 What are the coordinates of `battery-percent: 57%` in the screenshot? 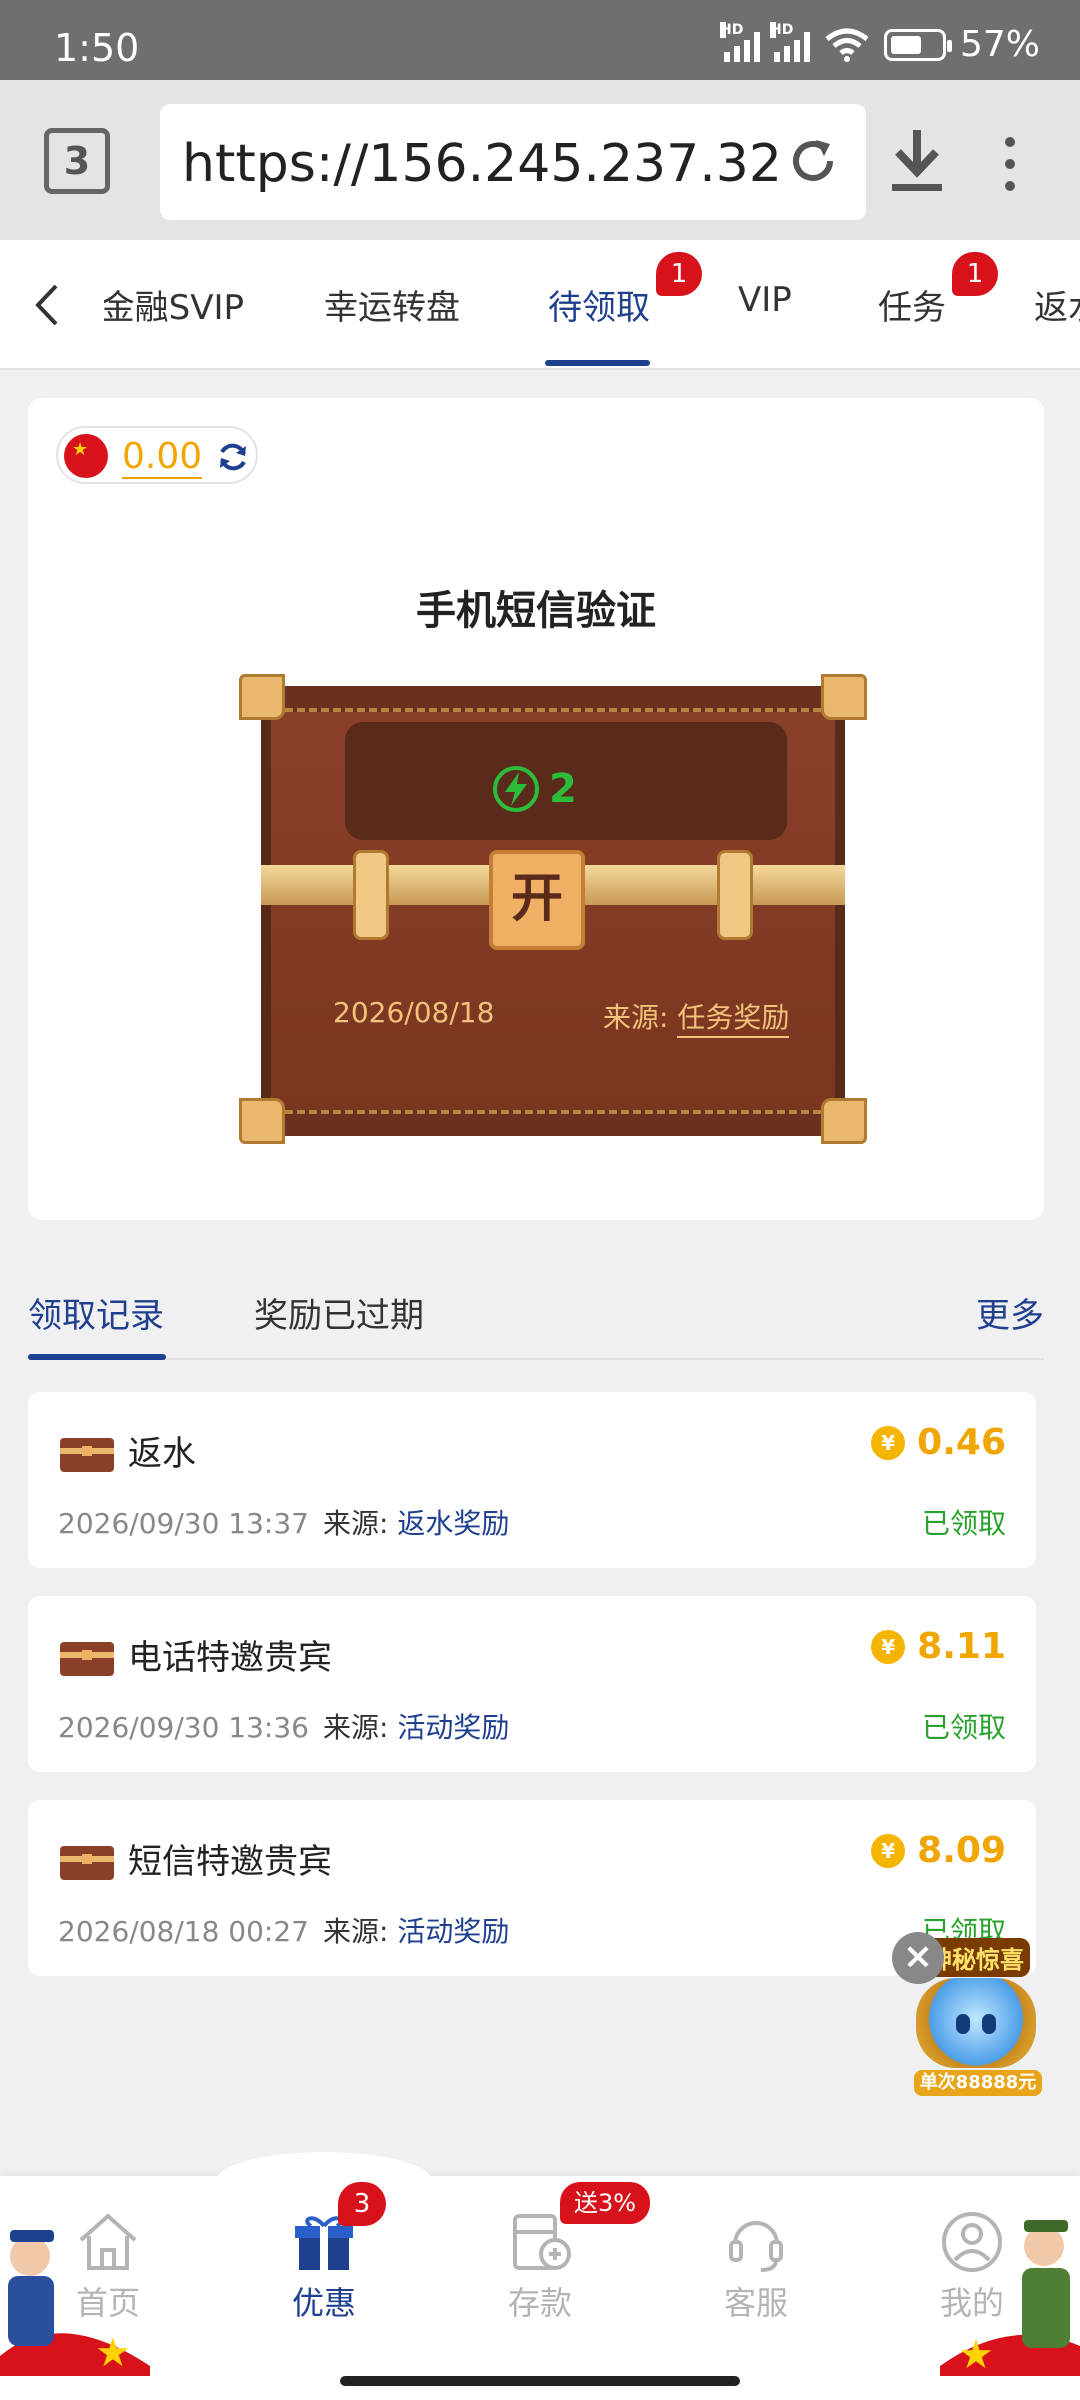 It's located at (999, 44).